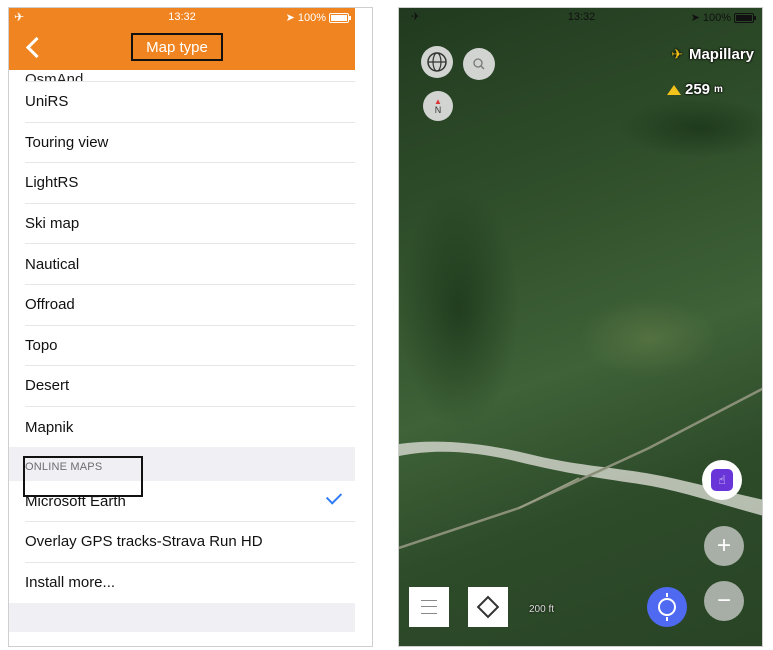 The height and width of the screenshot is (650, 773). I want to click on plus-icon: +, so click(723, 545).